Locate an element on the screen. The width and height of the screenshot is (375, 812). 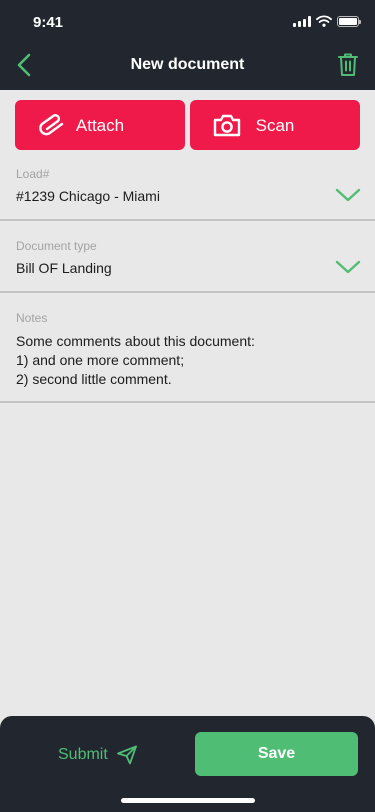
send-icon is located at coordinates (126, 755).